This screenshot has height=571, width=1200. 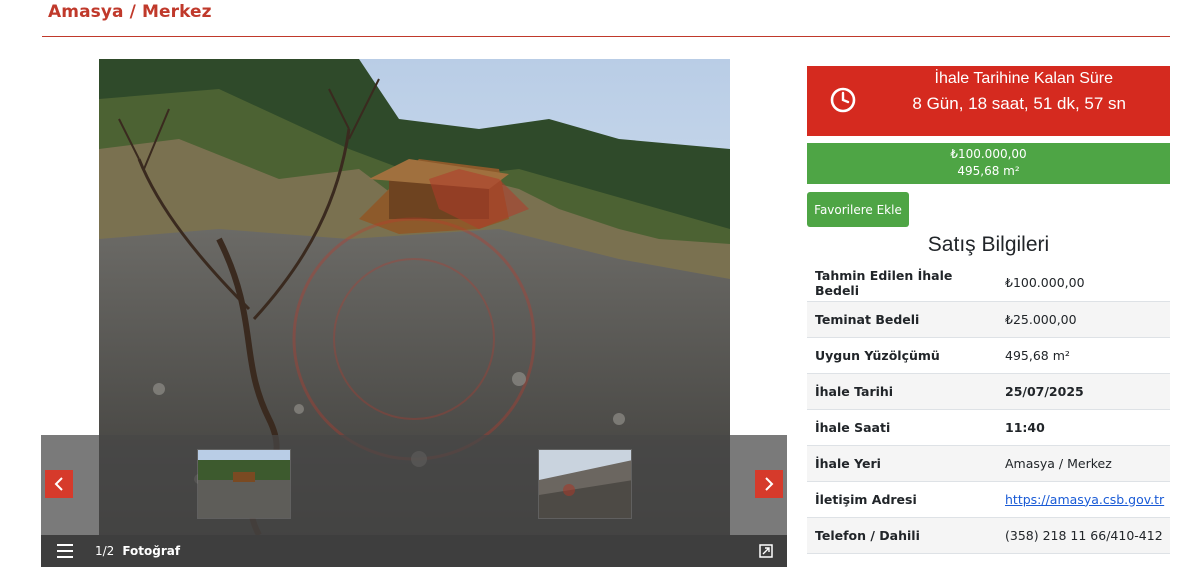 What do you see at coordinates (1083, 535) in the screenshot?
I see `row-value: (358) 218 11 66/410-412` at bounding box center [1083, 535].